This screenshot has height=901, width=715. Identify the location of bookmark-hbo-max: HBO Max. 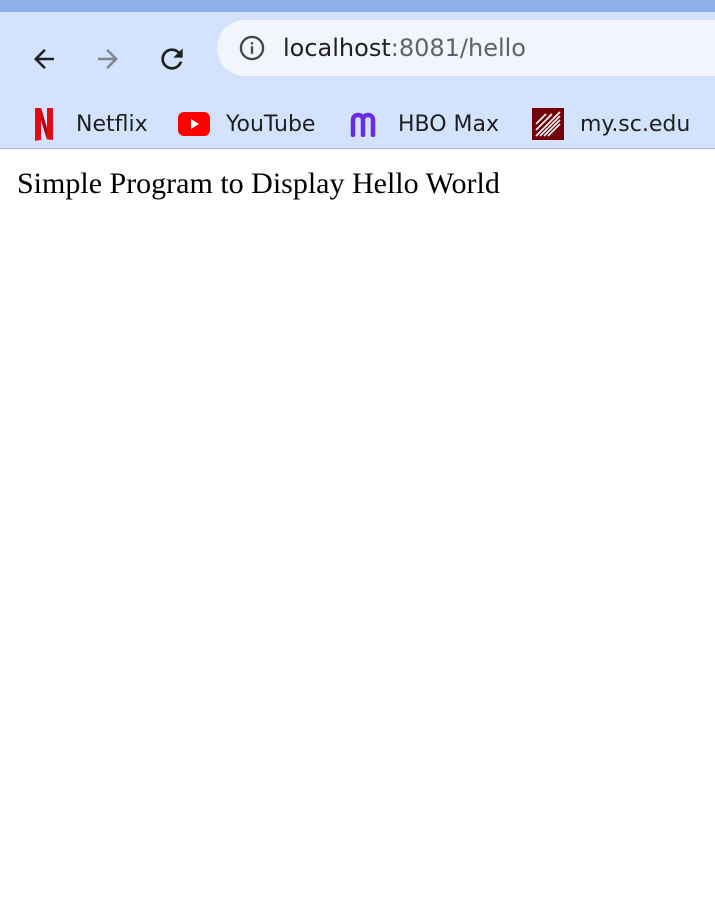
(424, 124).